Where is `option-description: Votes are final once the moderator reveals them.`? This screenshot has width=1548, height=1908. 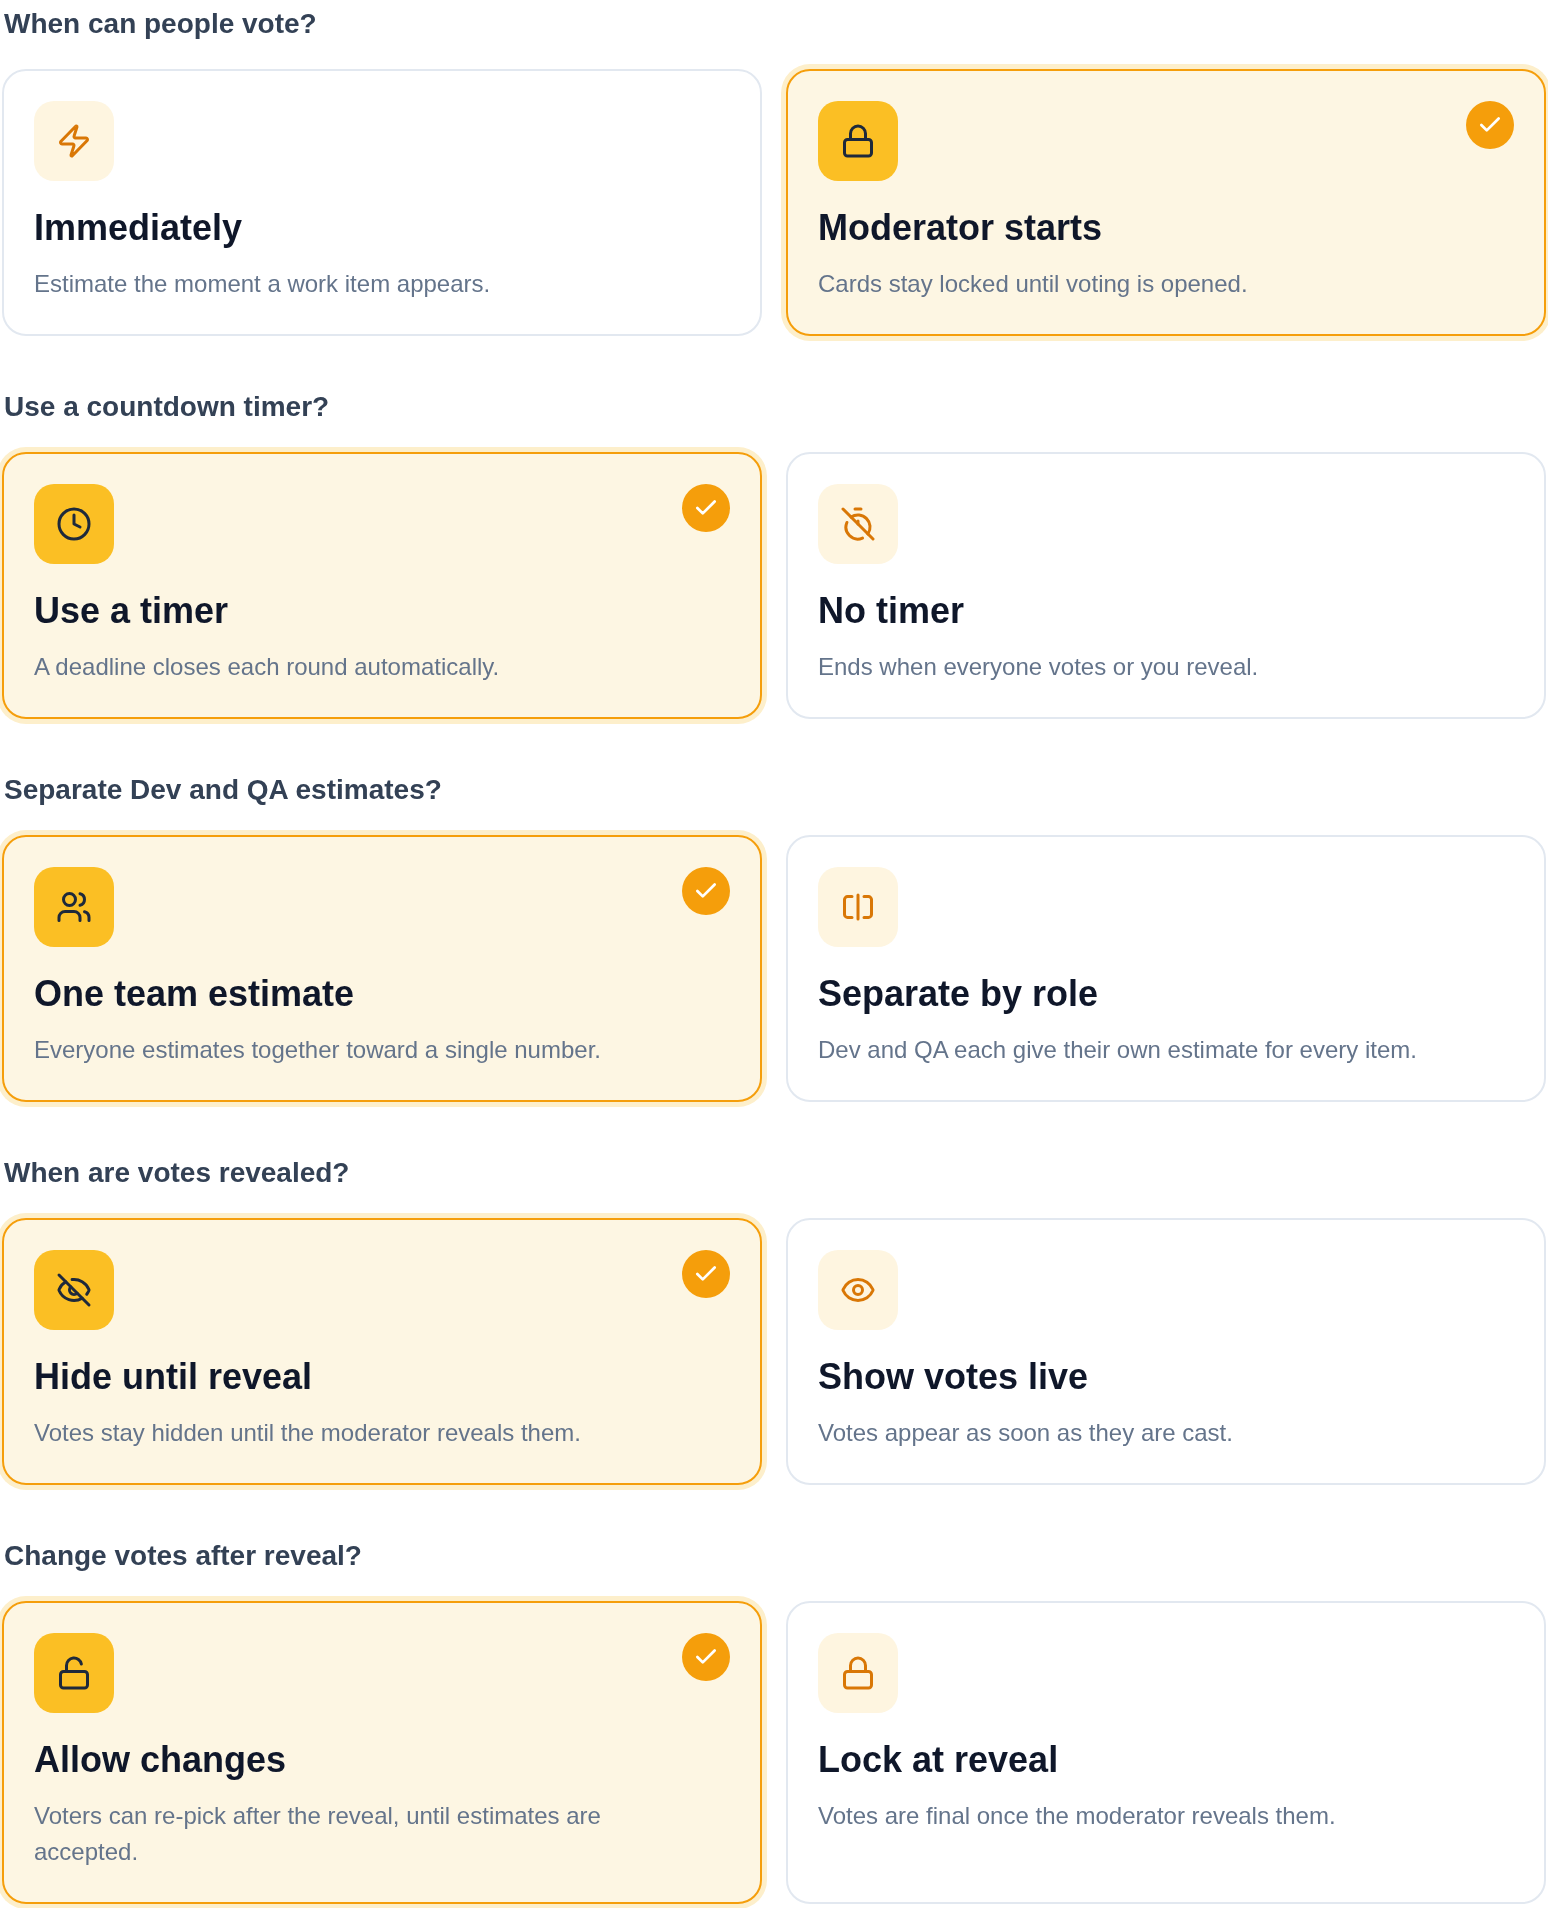
option-description: Votes are final once the moderator reveals them. is located at coordinates (1077, 1816).